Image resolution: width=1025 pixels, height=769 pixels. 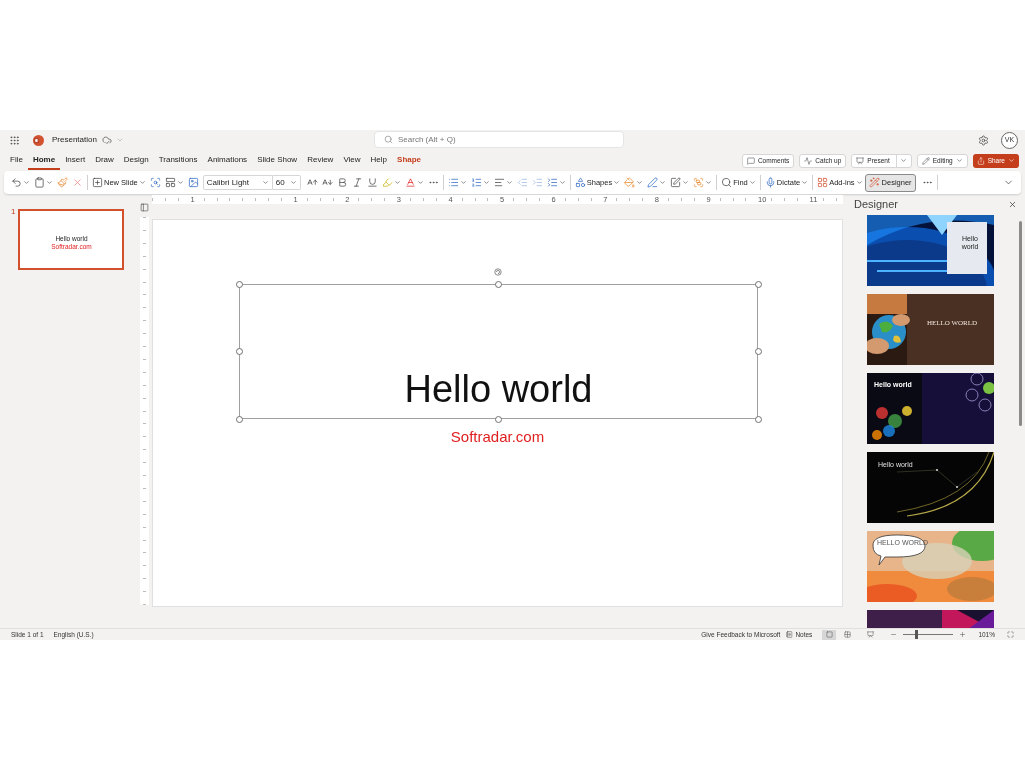 I want to click on ribbon-tab: Review, so click(x=320, y=160).